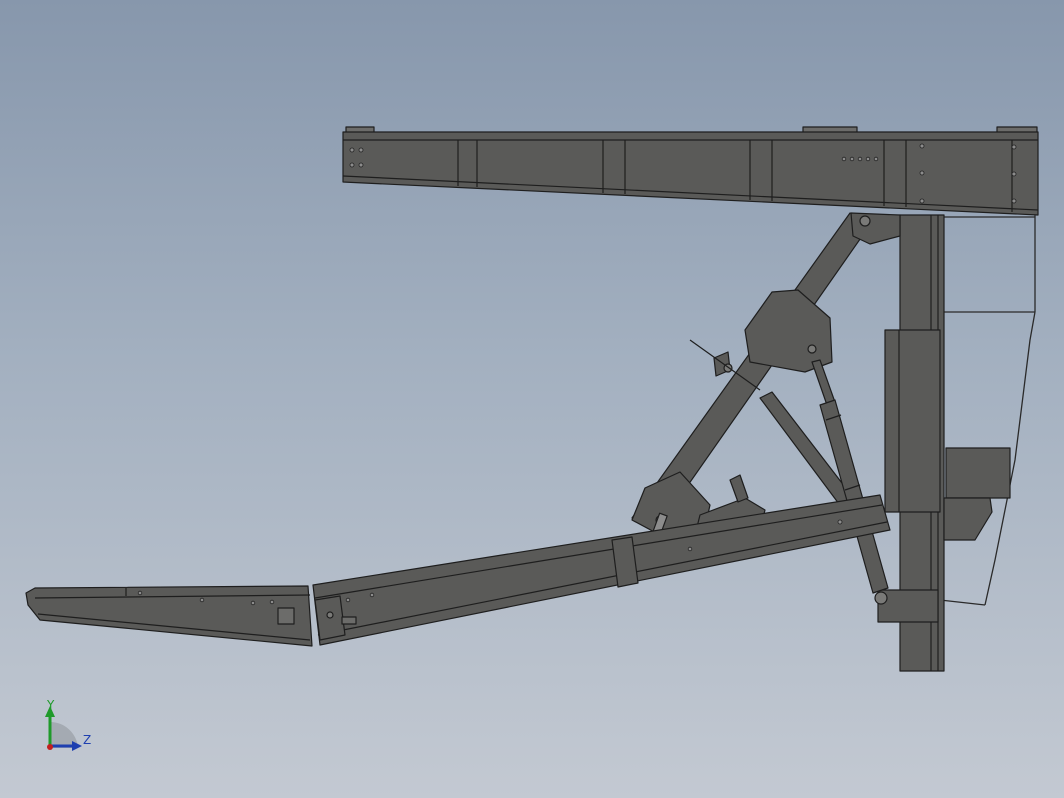  Describe the element at coordinates (601, 570) in the screenshot. I see `lower-boom` at that location.